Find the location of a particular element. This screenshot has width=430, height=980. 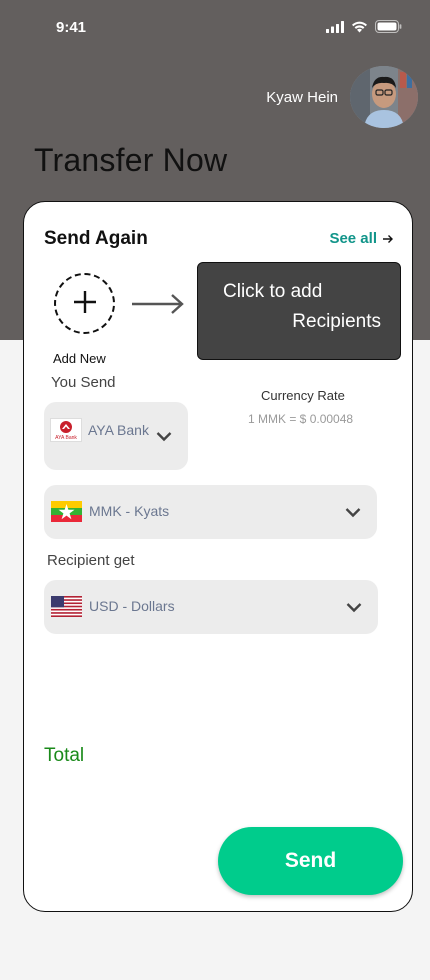

currency-rate-label: Currency Rate is located at coordinates (303, 395).